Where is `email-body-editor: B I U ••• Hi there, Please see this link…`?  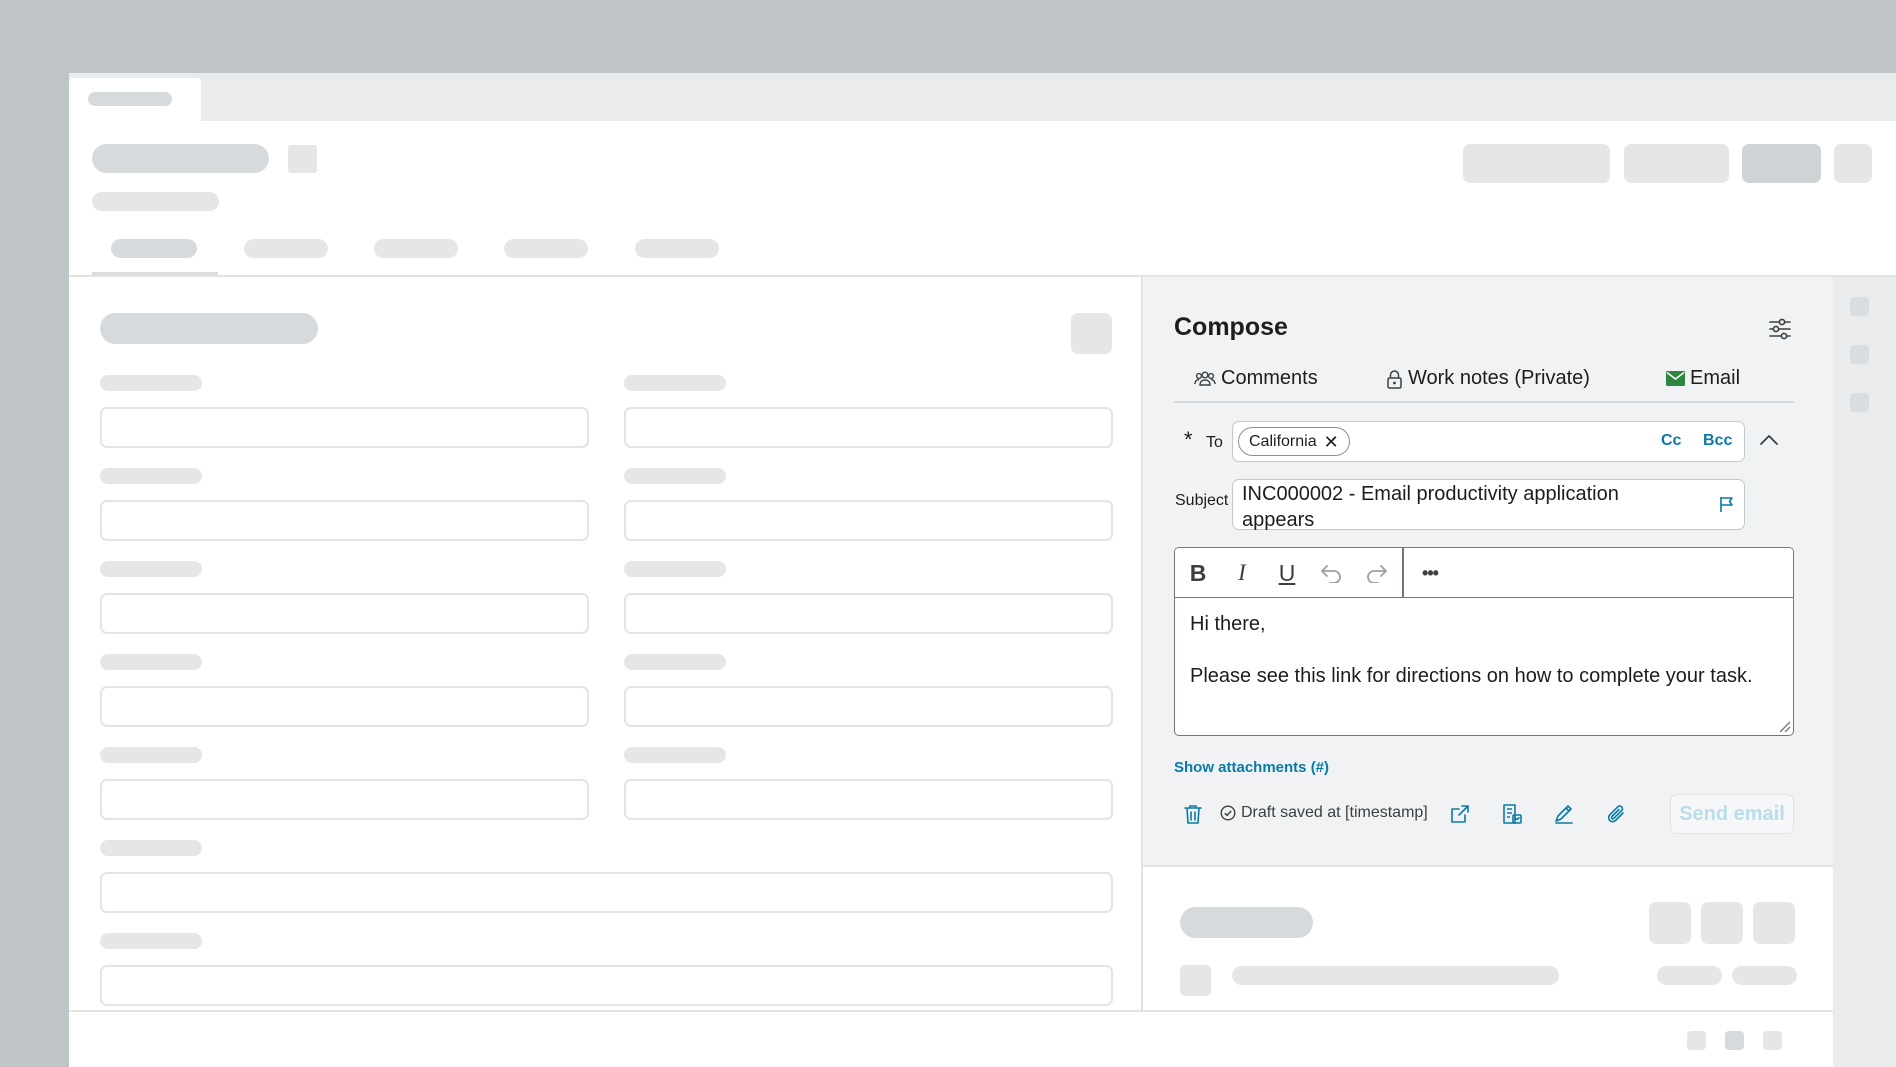 email-body-editor: B I U ••• Hi there, Please see this link… is located at coordinates (1484, 641).